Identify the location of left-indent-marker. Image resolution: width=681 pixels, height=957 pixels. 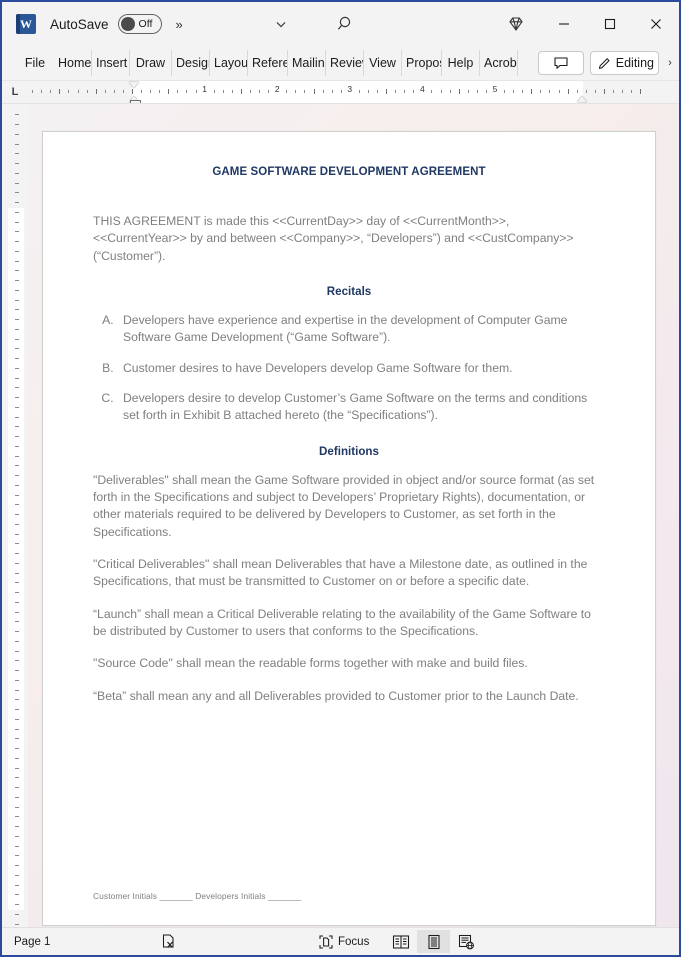
(135, 101).